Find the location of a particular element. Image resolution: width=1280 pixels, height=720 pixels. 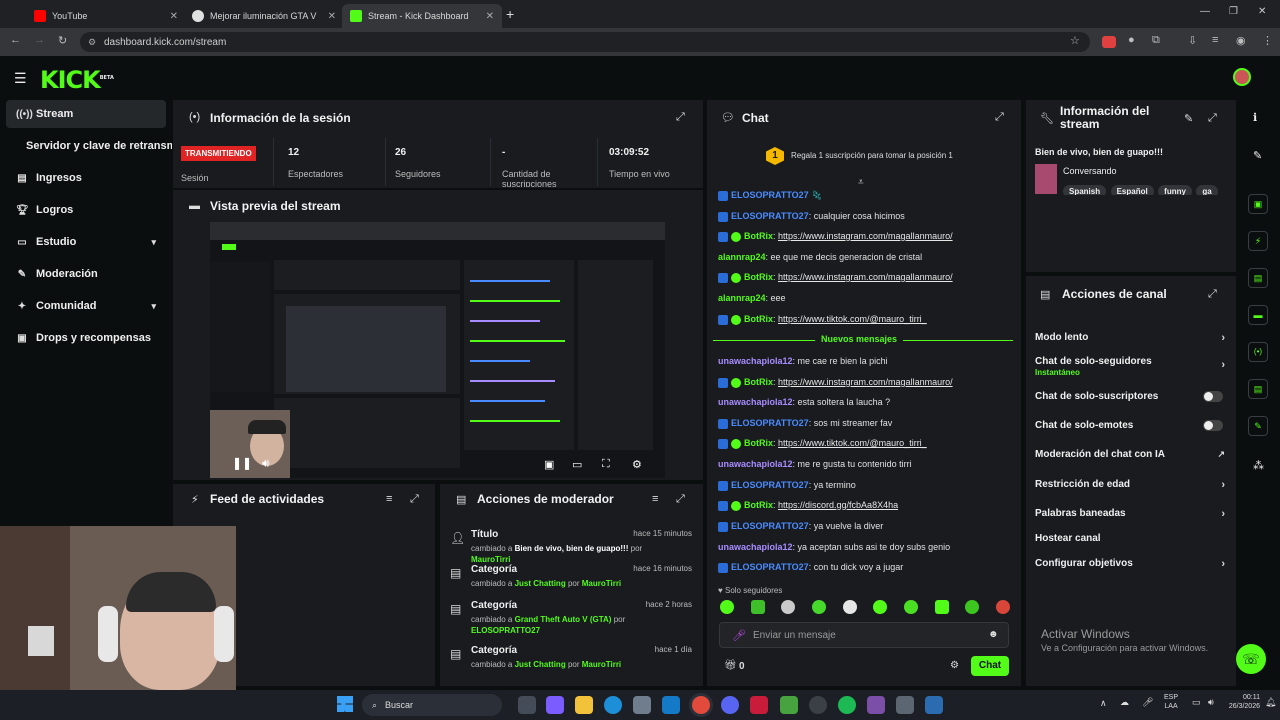

maximize-button: ❐ is located at coordinates (1233, 11).